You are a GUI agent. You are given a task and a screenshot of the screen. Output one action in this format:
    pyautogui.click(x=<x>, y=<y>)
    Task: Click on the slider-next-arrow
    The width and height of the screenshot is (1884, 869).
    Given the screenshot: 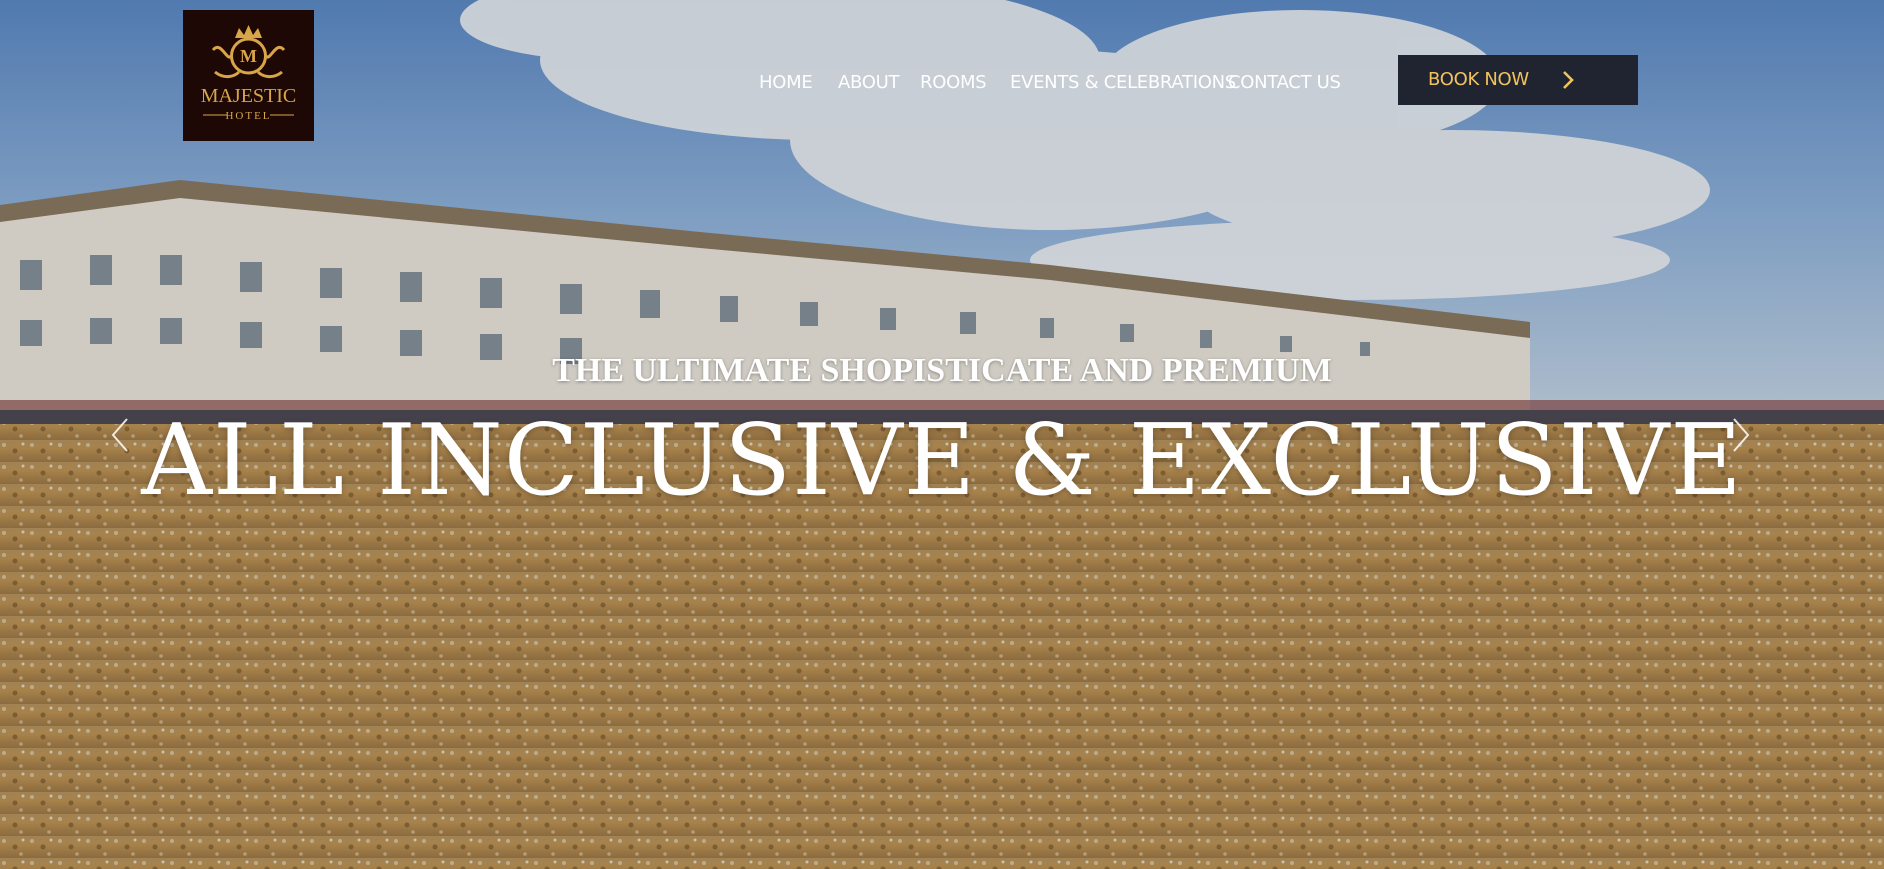 What is the action you would take?
    pyautogui.click(x=1741, y=435)
    